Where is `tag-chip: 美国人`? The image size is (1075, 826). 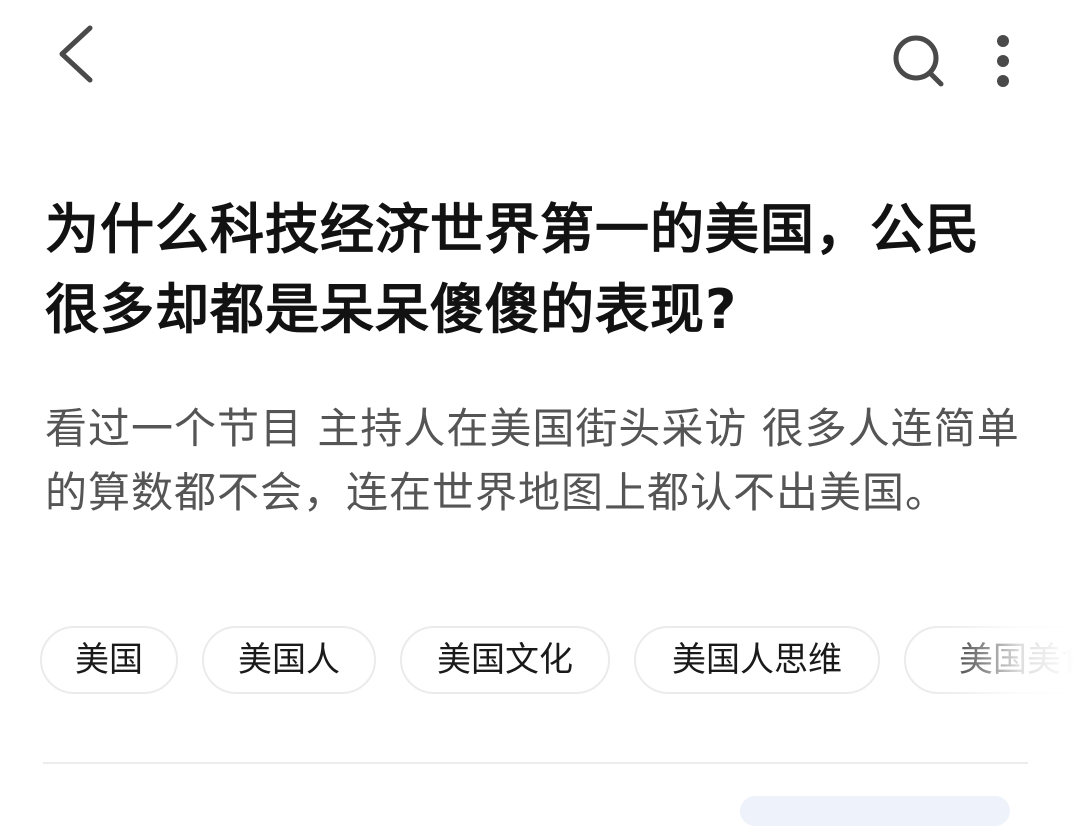 tag-chip: 美国人 is located at coordinates (289, 660).